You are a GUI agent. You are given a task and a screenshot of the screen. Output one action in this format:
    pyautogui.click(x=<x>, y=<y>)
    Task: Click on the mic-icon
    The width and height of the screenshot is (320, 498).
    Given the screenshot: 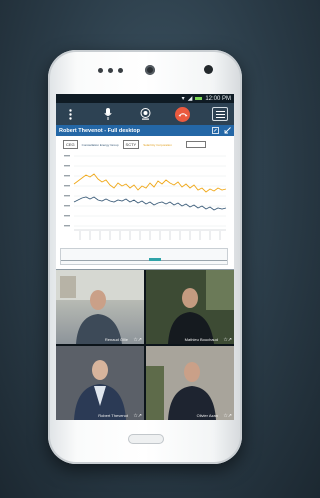 What is the action you would take?
    pyautogui.click(x=108, y=114)
    